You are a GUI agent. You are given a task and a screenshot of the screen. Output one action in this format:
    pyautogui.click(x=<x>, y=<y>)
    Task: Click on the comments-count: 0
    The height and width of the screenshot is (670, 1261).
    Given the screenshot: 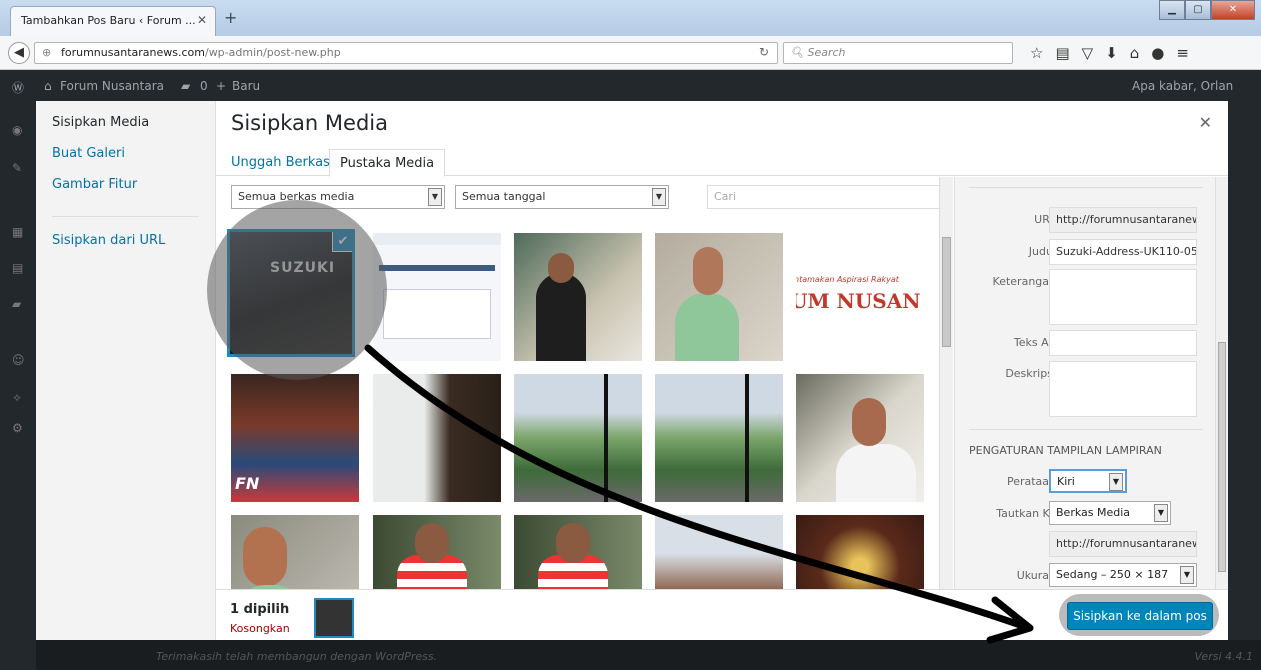 What is the action you would take?
    pyautogui.click(x=204, y=86)
    